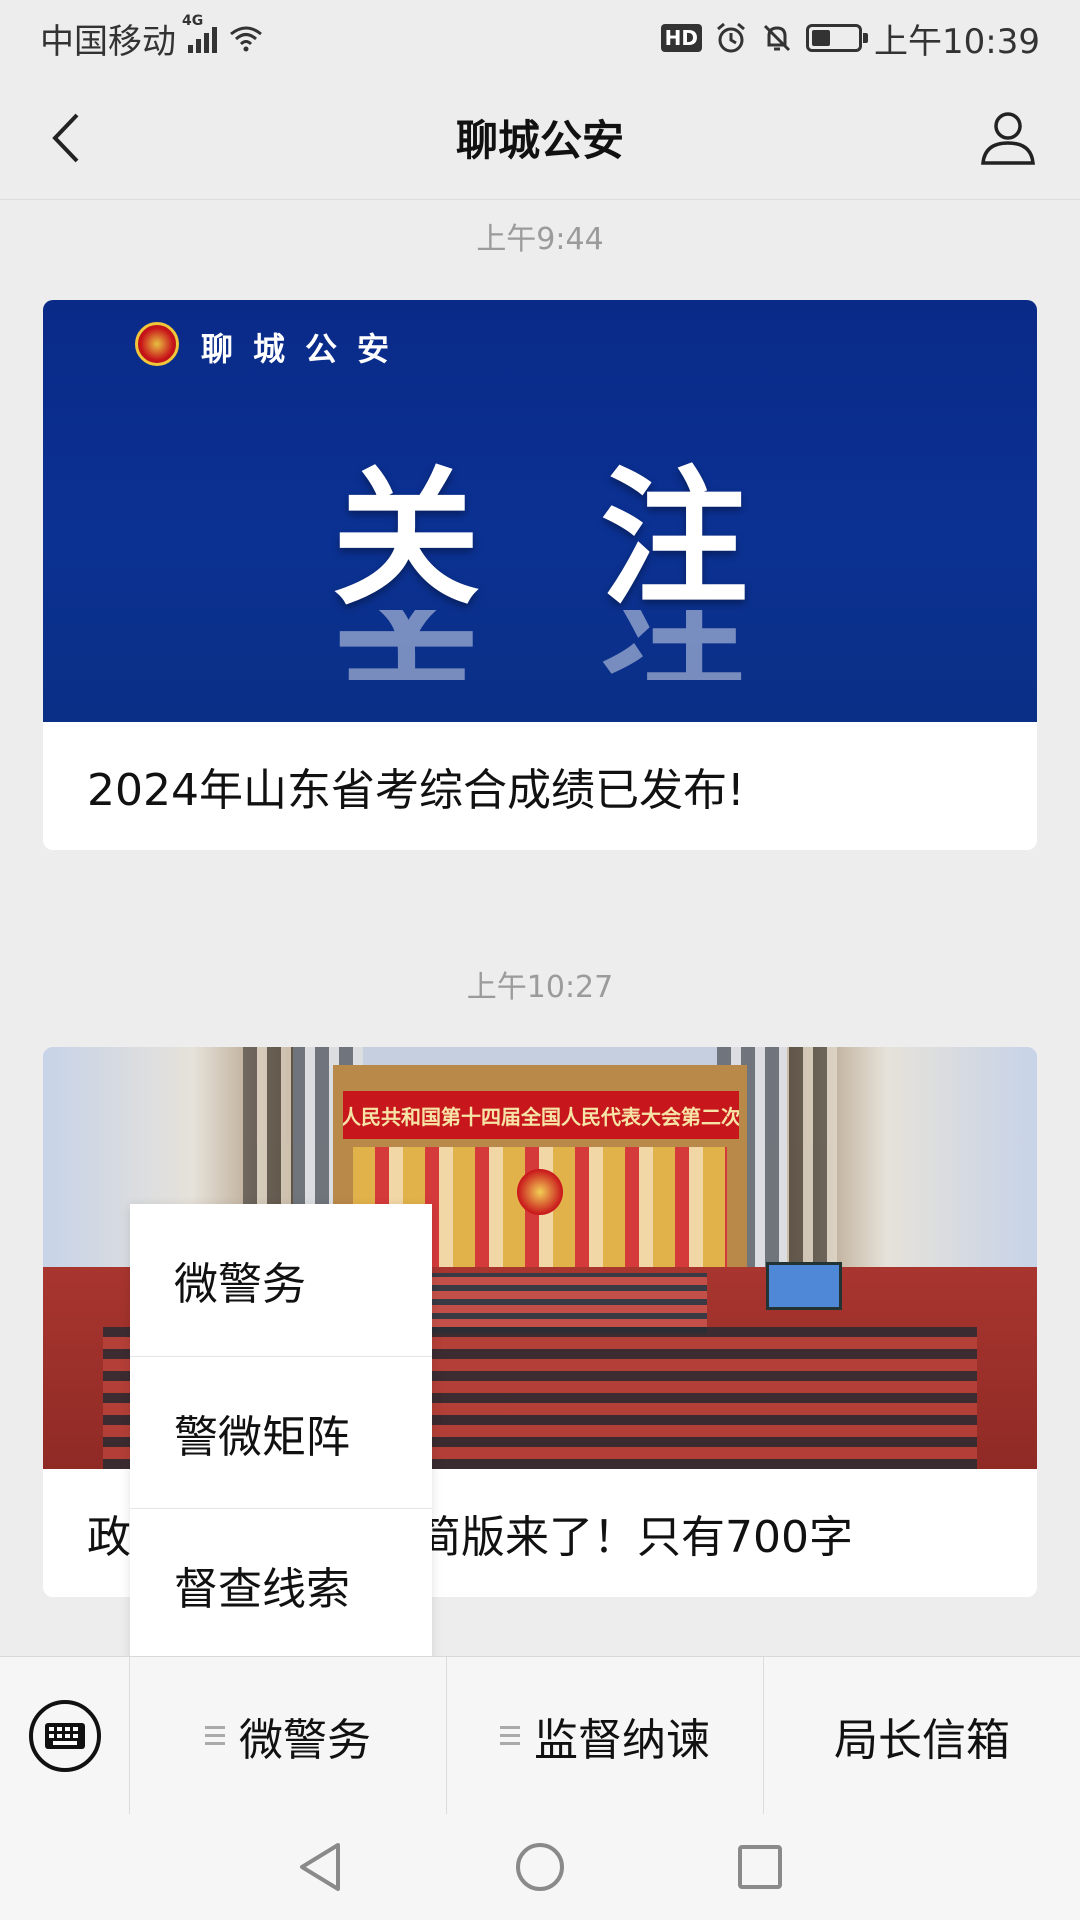 This screenshot has height=1920, width=1080. Describe the element at coordinates (804, 1286) in the screenshot. I see `hall-screen` at that location.